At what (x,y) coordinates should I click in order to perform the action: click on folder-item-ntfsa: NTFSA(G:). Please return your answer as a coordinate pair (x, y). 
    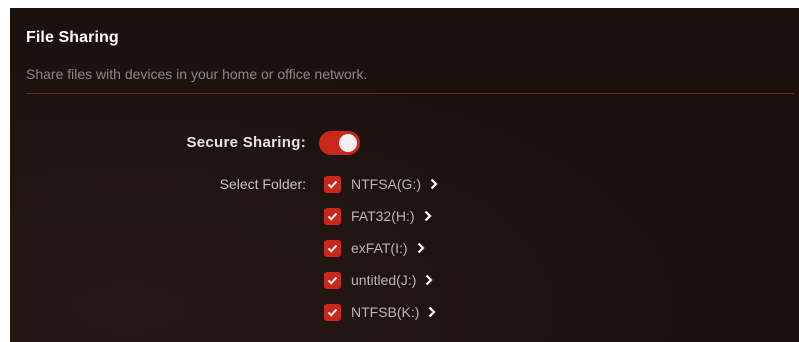
    Looking at the image, I should click on (381, 184).